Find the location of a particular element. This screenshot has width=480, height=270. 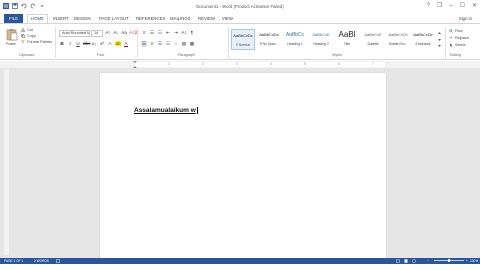

increase-indent-icon: ⇥ is located at coordinates (176, 33).